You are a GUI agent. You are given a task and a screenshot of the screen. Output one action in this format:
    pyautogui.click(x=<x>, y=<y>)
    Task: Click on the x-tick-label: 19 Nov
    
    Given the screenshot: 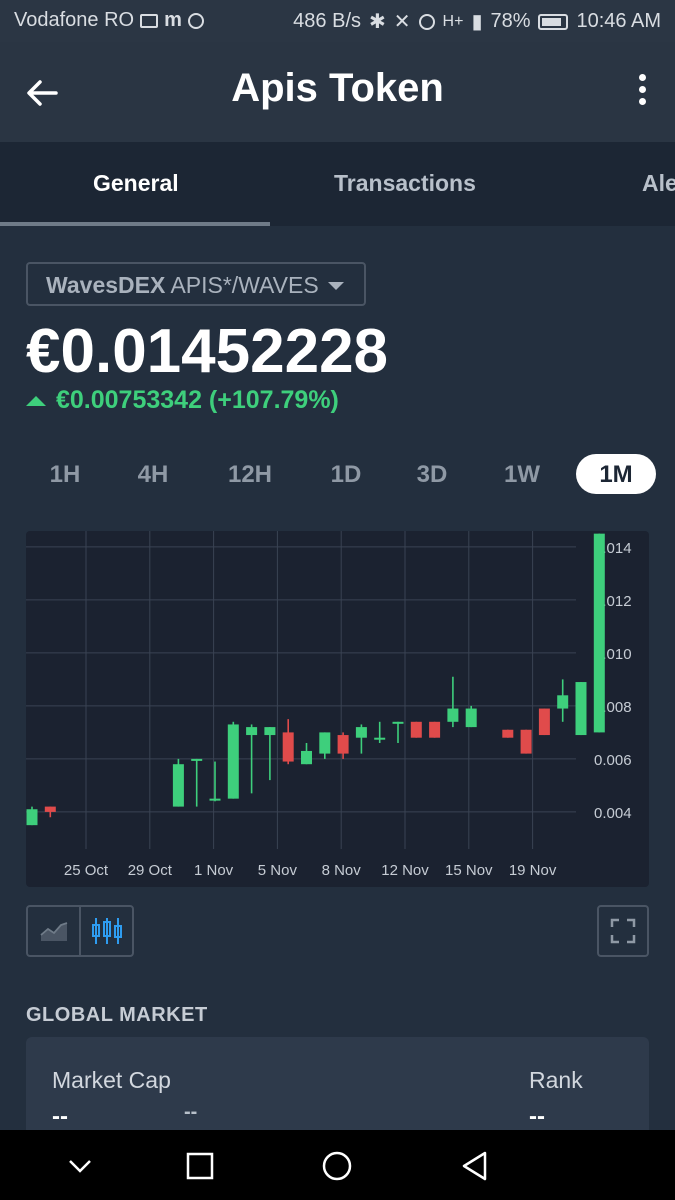 What is the action you would take?
    pyautogui.click(x=533, y=870)
    